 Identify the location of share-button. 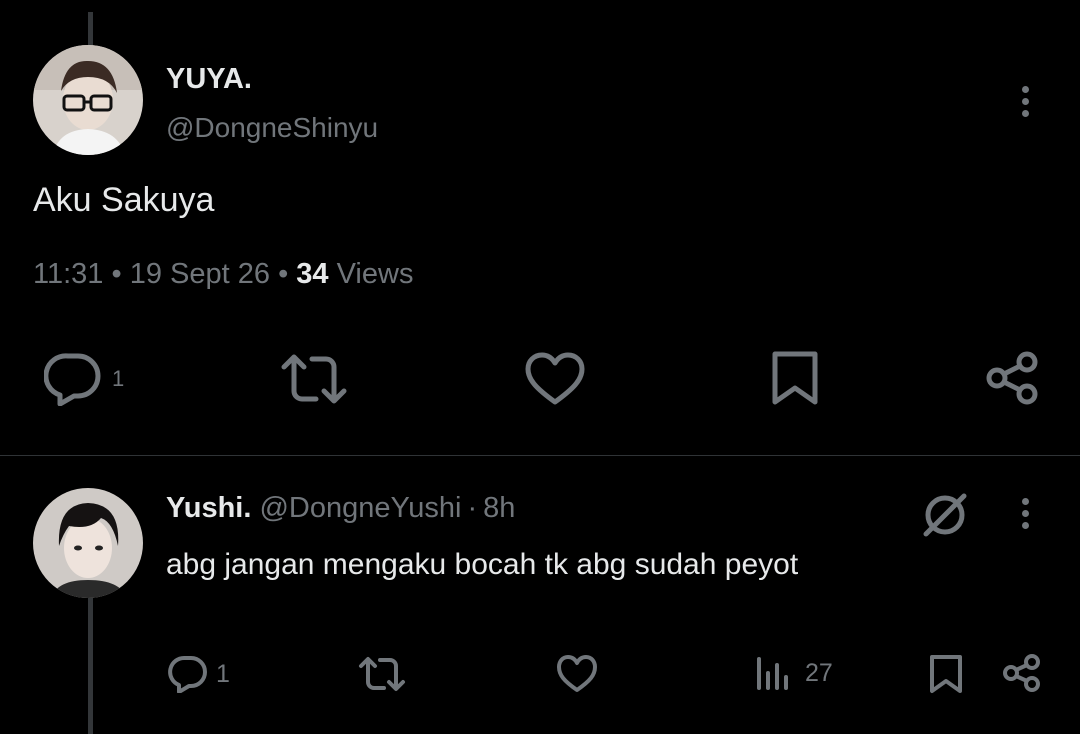
(1013, 378).